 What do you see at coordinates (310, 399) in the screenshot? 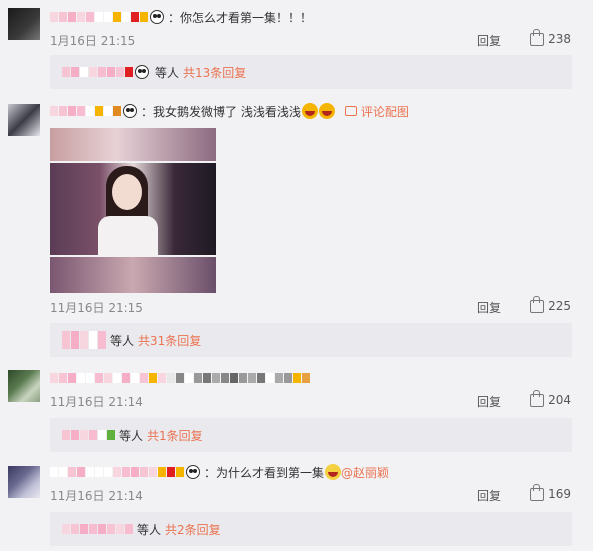
I see `comment-meta: 11月16日 21:14 回复 204` at bounding box center [310, 399].